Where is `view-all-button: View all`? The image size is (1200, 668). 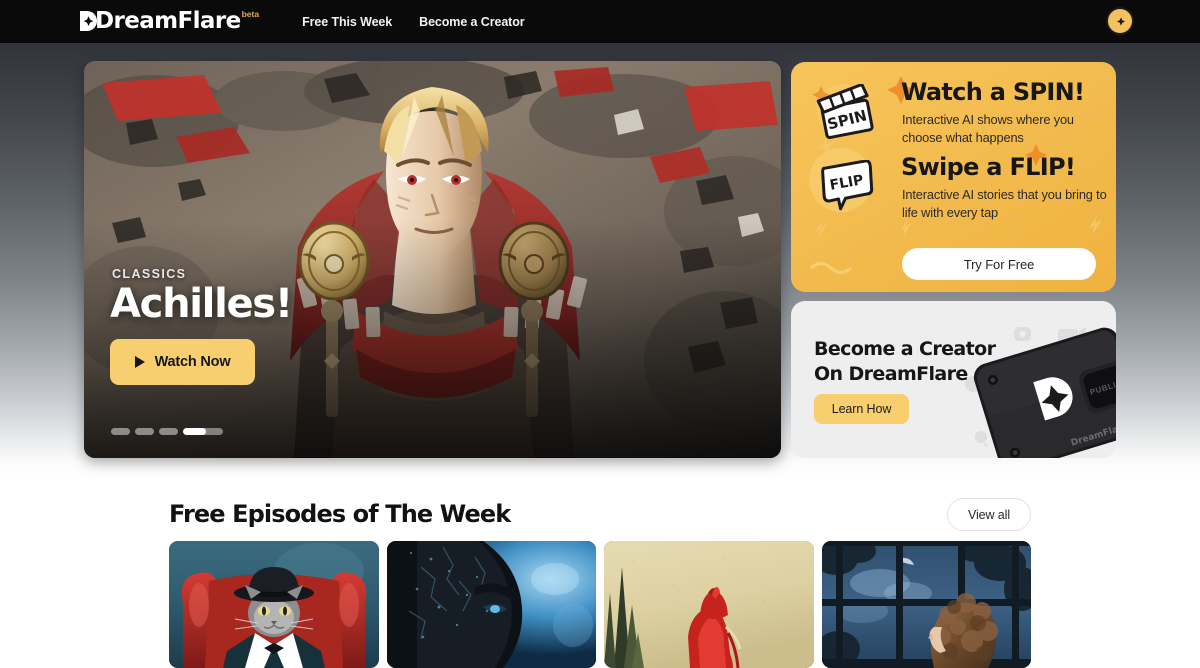
view-all-button: View all is located at coordinates (989, 514).